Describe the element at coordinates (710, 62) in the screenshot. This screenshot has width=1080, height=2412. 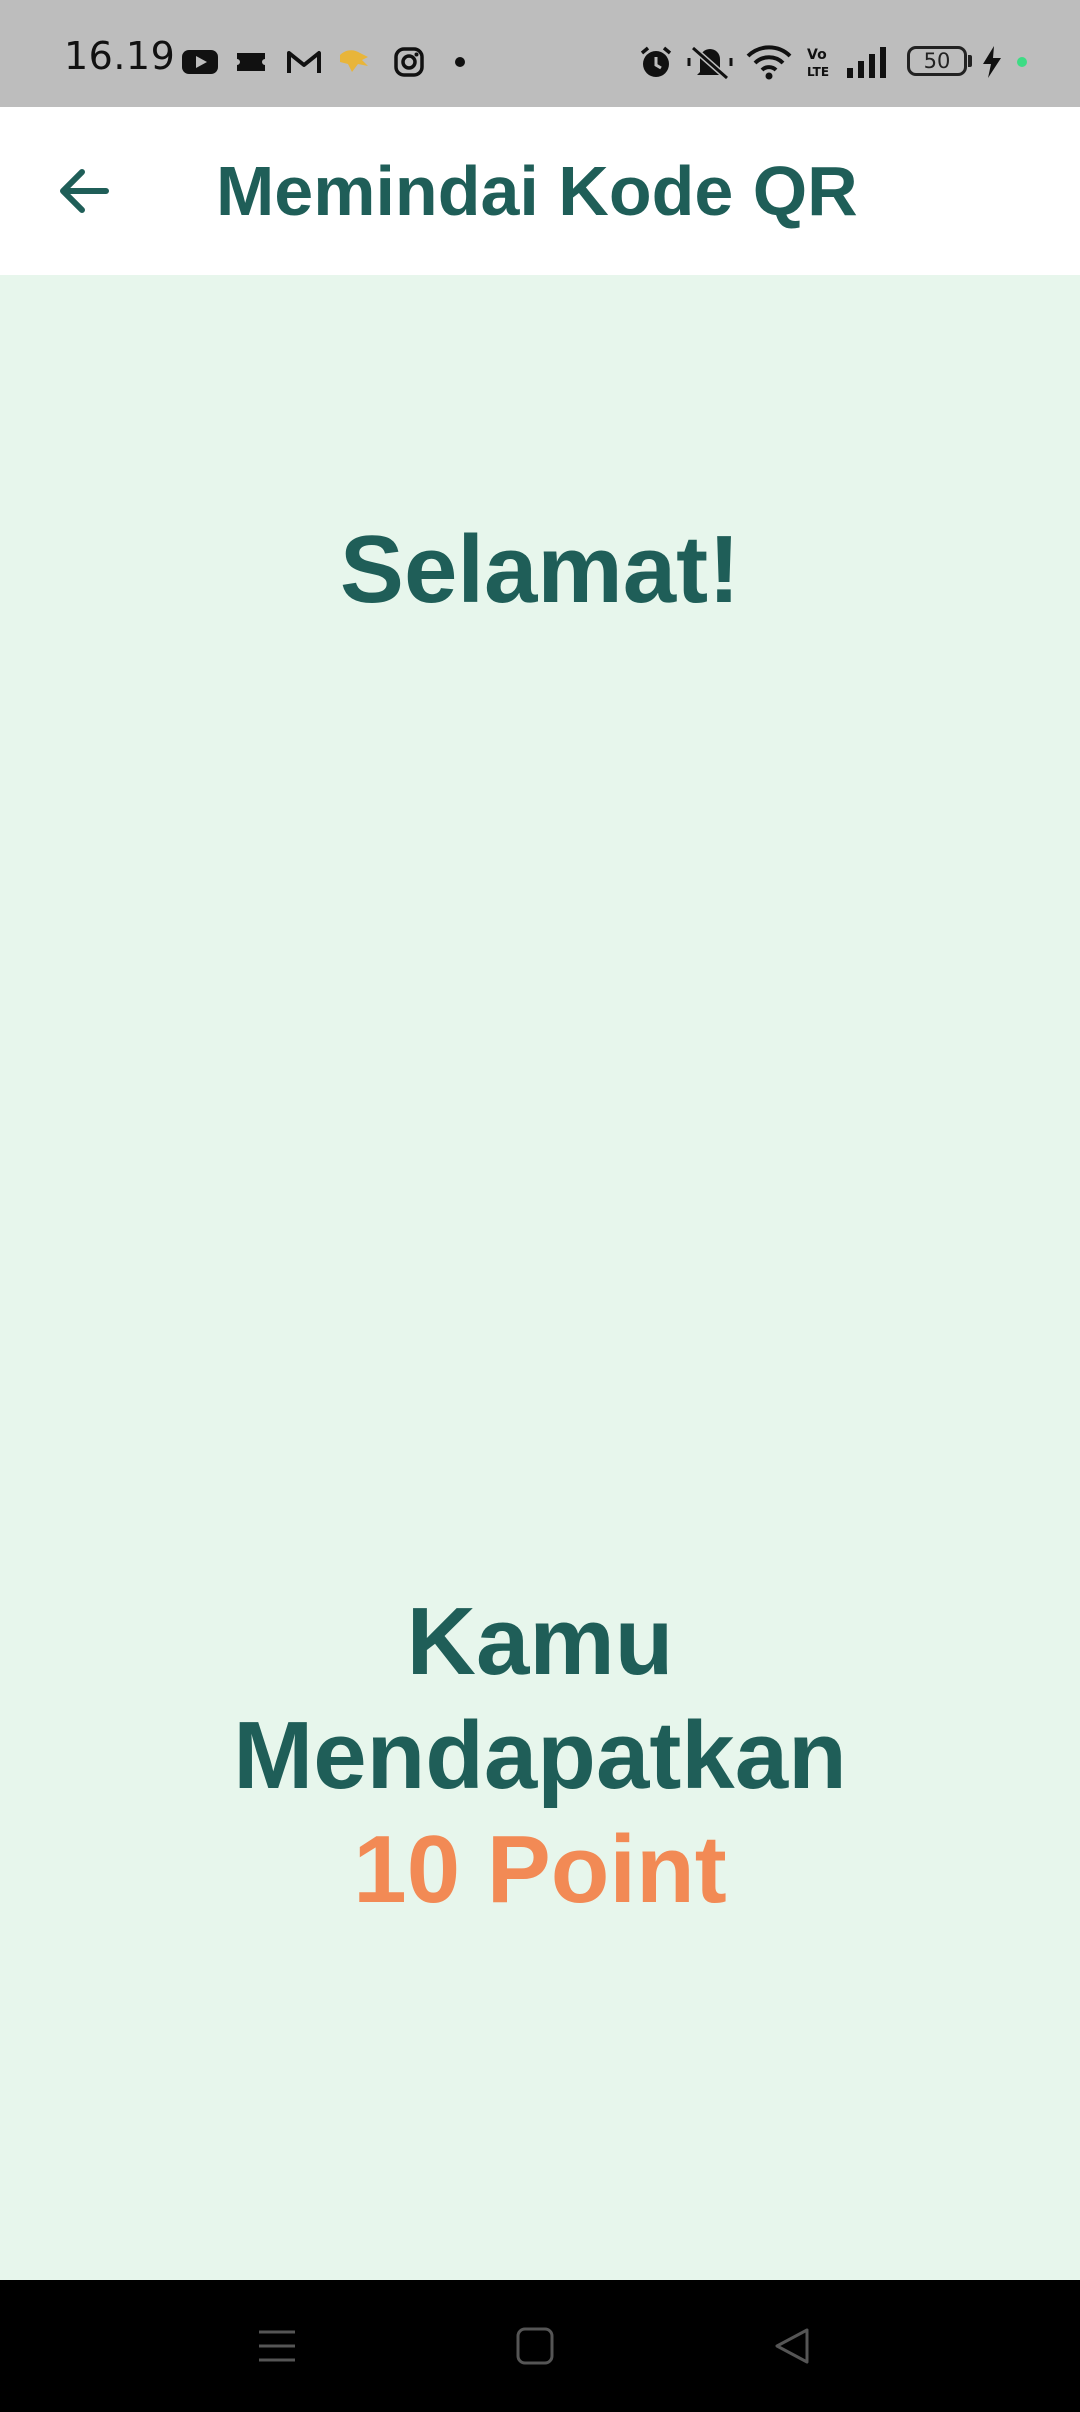
I see `mute-icon` at that location.